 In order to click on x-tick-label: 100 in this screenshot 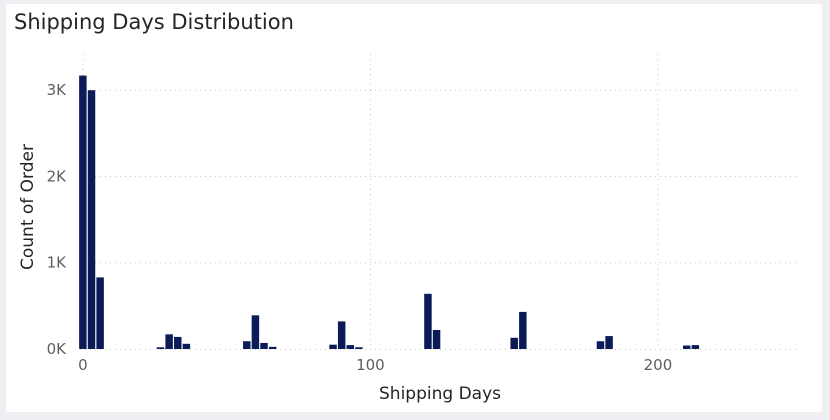, I will do `click(370, 365)`.